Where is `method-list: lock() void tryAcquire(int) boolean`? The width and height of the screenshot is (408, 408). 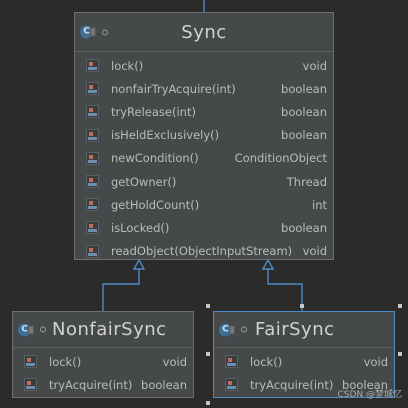
method-list: lock() void tryAcquire(int) boolean is located at coordinates (103, 372).